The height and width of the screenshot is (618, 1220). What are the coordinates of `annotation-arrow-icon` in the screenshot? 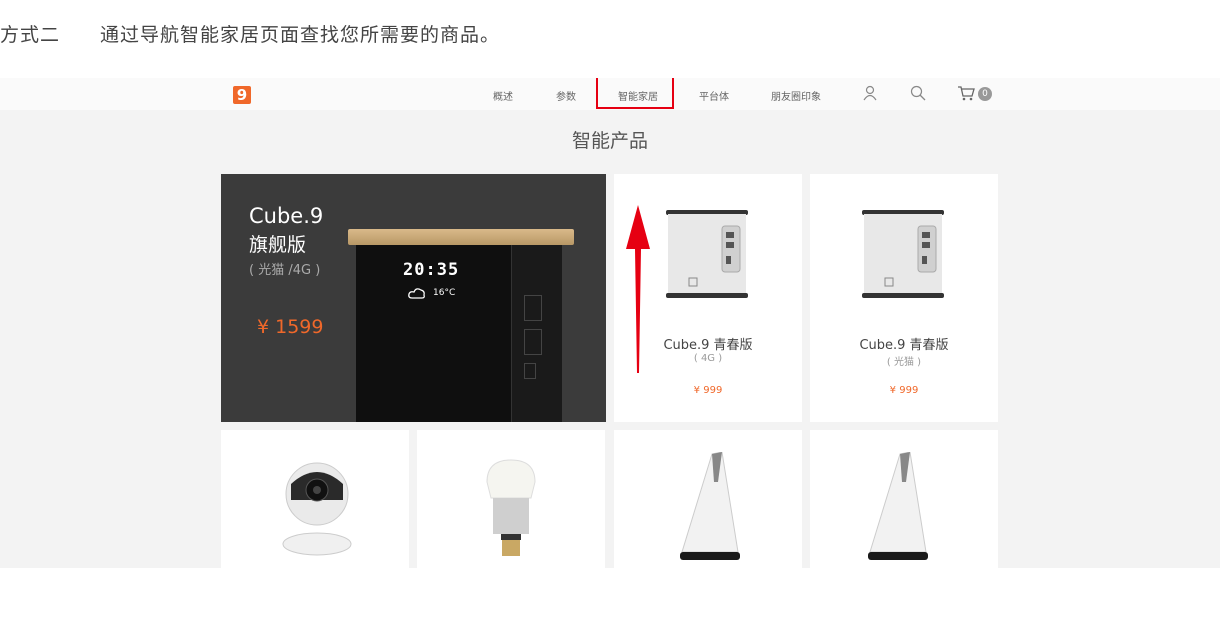 It's located at (638, 289).